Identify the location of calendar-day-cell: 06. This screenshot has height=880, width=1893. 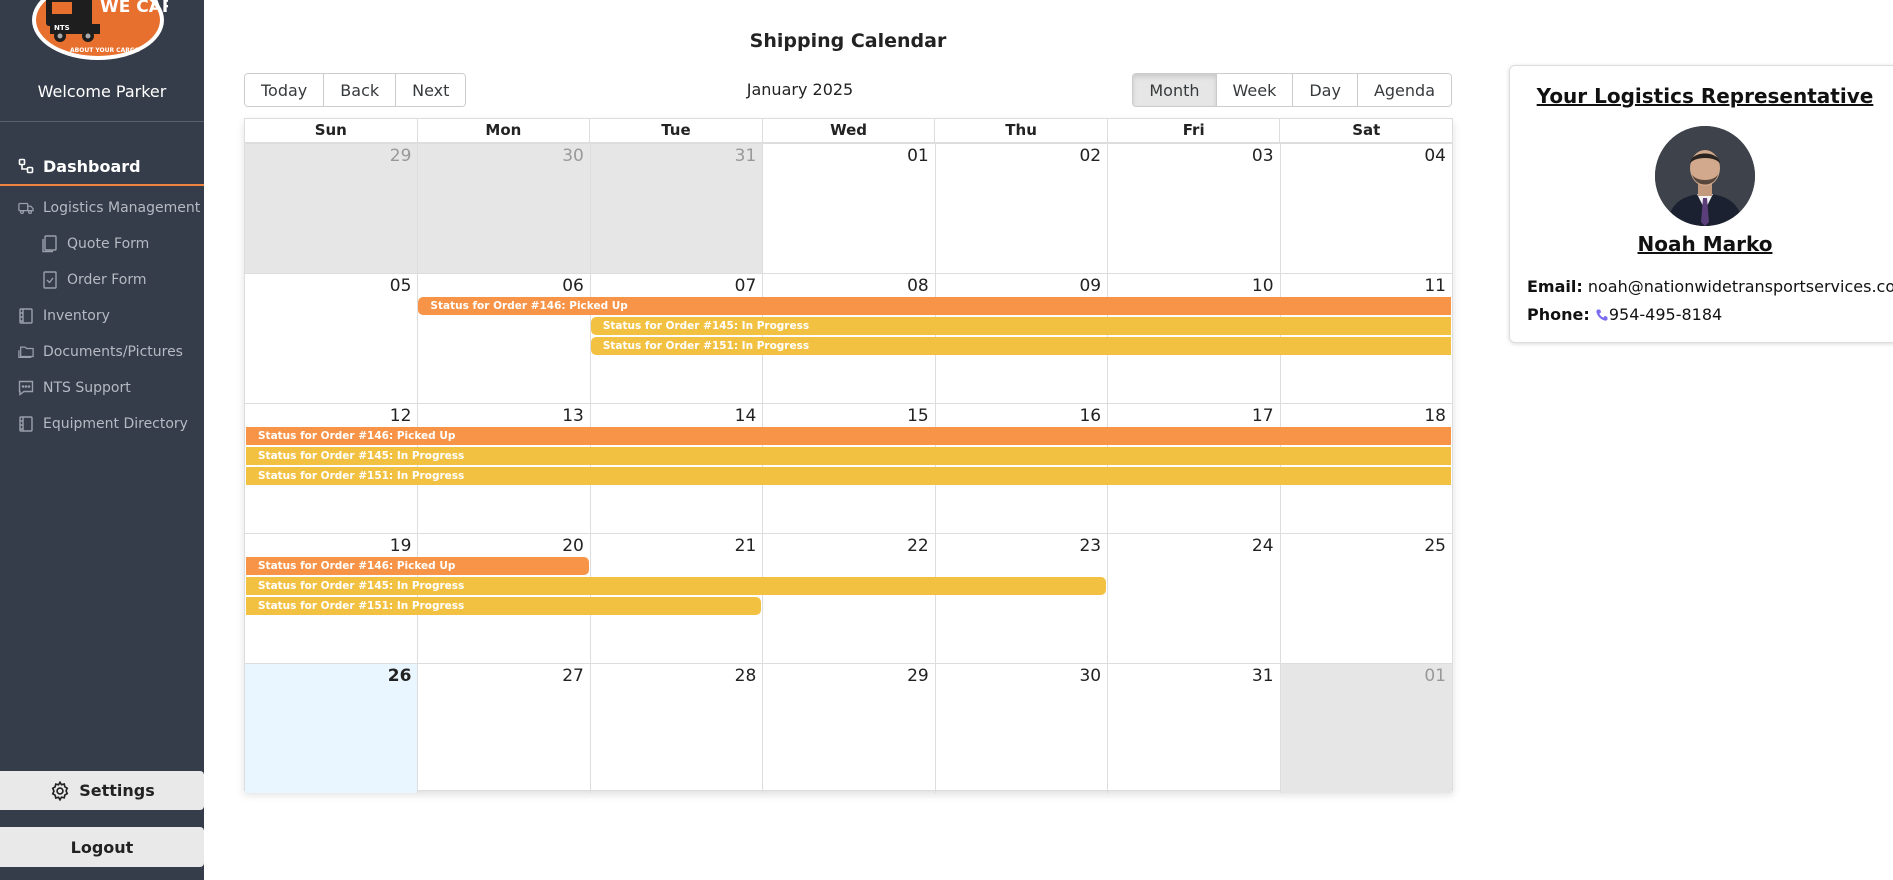
(503, 338).